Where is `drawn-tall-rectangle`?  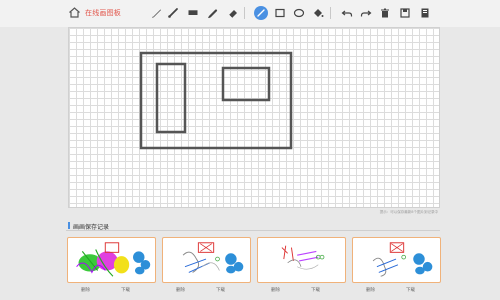
drawn-tall-rectangle is located at coordinates (171, 98).